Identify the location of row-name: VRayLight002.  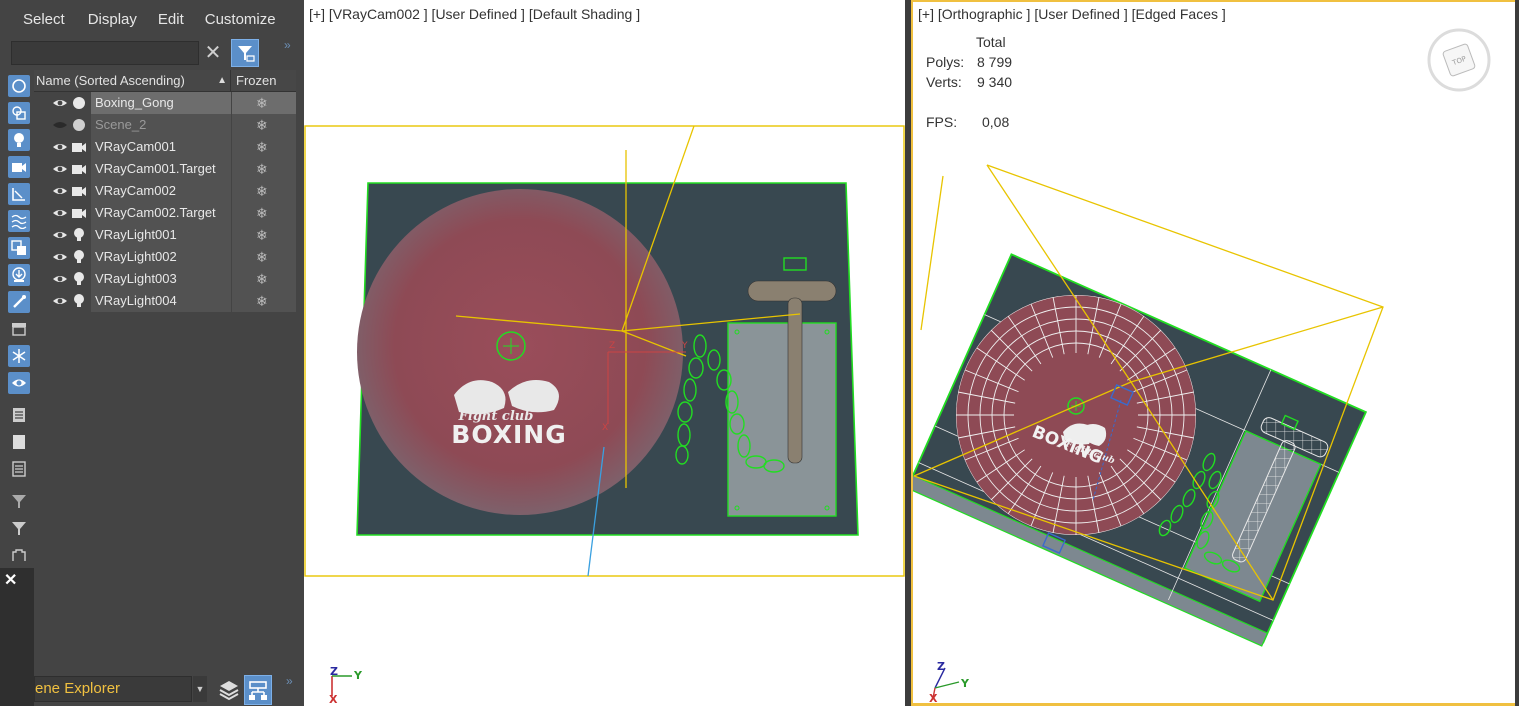
(161, 257).